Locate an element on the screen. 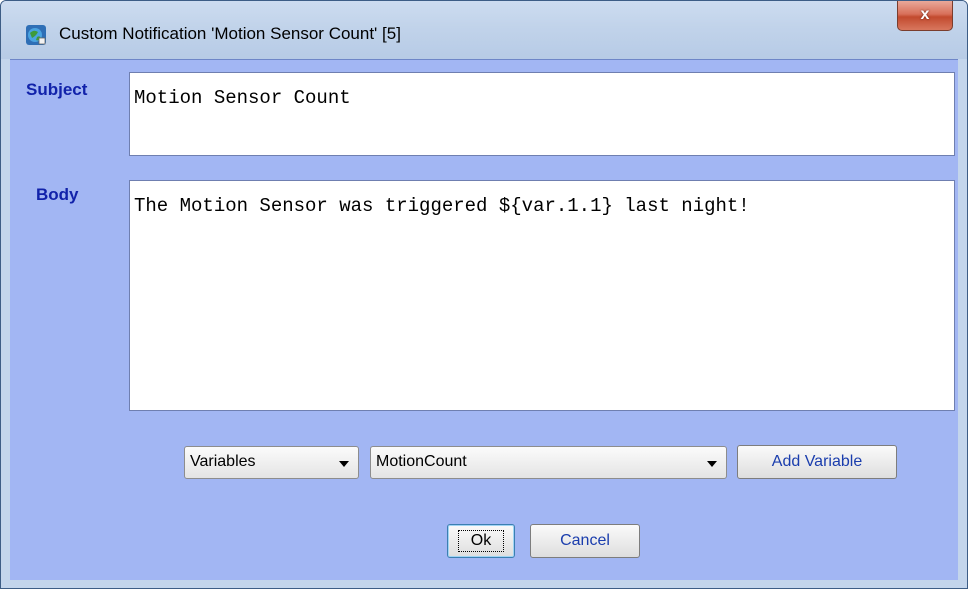 This screenshot has height=589, width=968. variable-category-value: Variables is located at coordinates (223, 461).